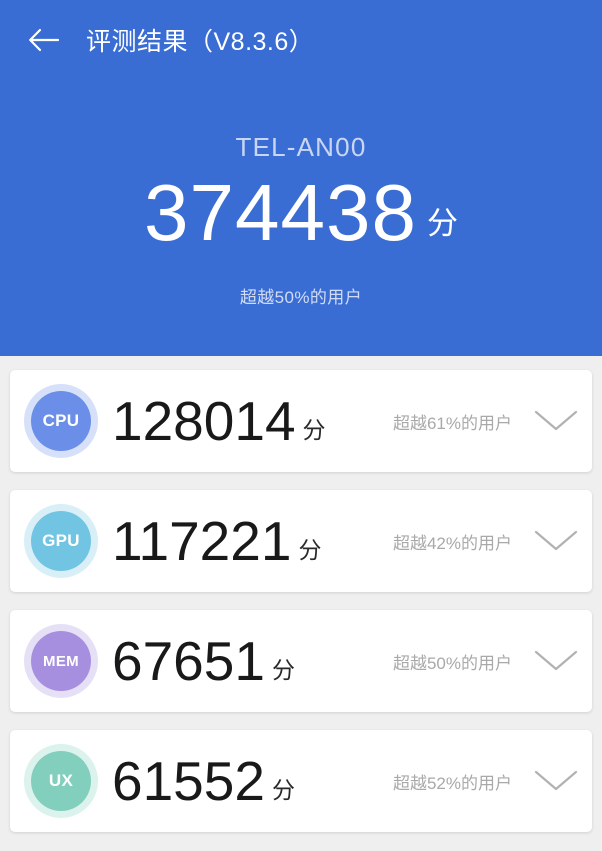 Image resolution: width=602 pixels, height=851 pixels. What do you see at coordinates (188, 780) in the screenshot?
I see `ux-score-value: 61552` at bounding box center [188, 780].